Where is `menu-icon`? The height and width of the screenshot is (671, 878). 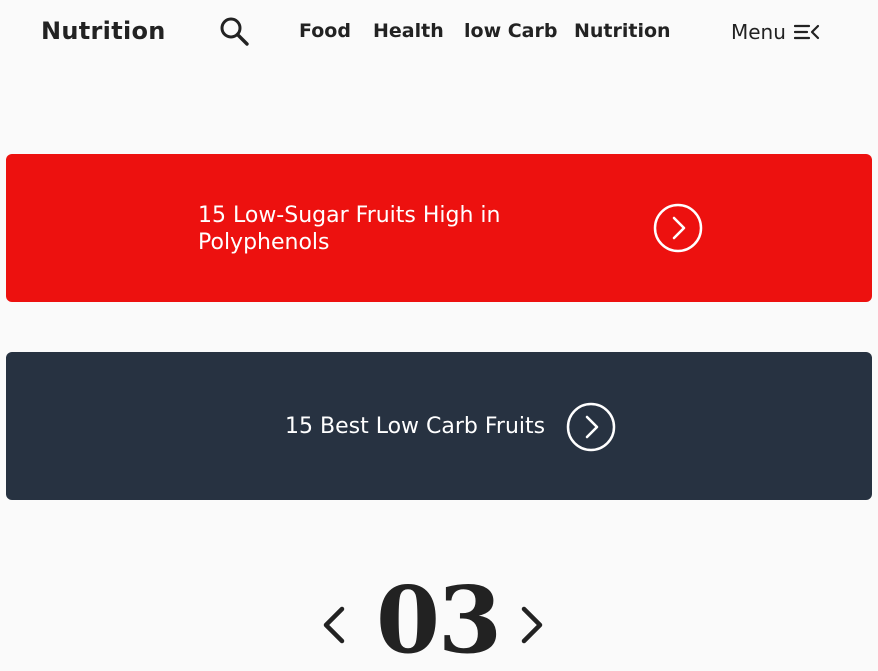 menu-icon is located at coordinates (806, 32).